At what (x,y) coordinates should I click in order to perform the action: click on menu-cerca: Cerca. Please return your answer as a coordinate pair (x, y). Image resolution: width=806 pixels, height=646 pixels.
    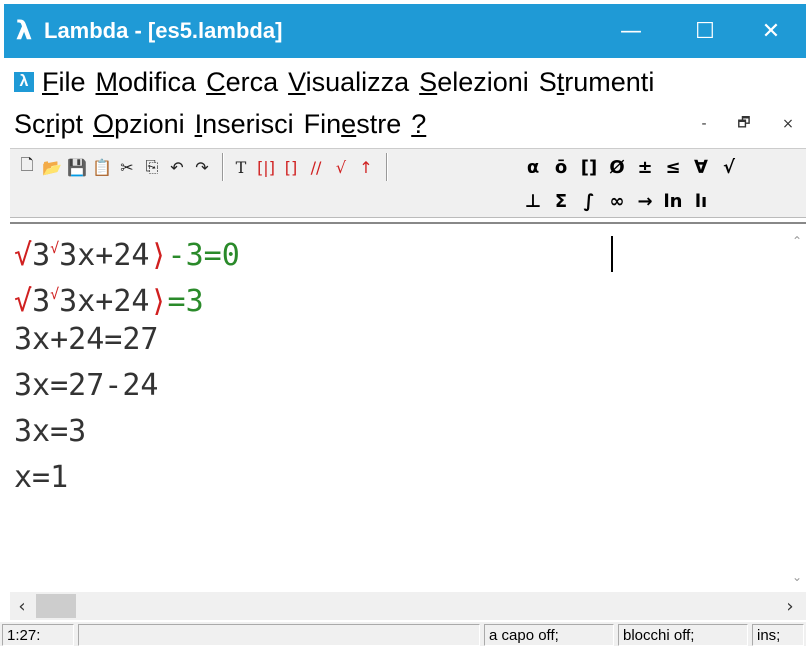
    Looking at the image, I should click on (242, 82).